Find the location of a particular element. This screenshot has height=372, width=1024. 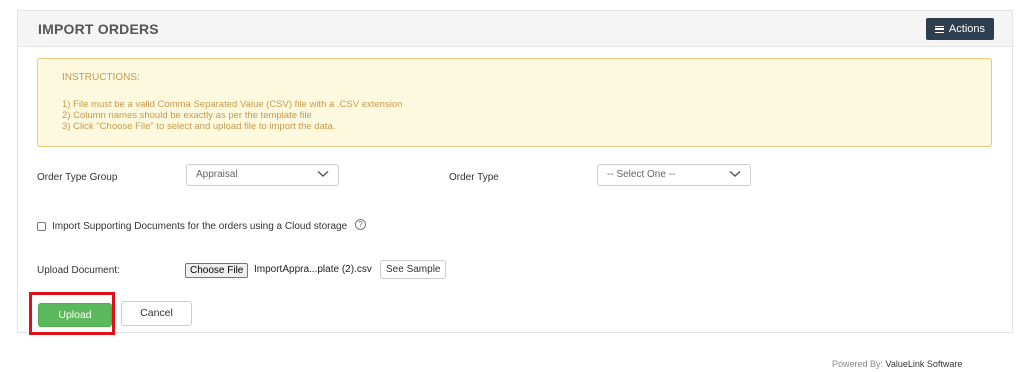

footer-credit: Powered By: ValueLink Software is located at coordinates (897, 364).